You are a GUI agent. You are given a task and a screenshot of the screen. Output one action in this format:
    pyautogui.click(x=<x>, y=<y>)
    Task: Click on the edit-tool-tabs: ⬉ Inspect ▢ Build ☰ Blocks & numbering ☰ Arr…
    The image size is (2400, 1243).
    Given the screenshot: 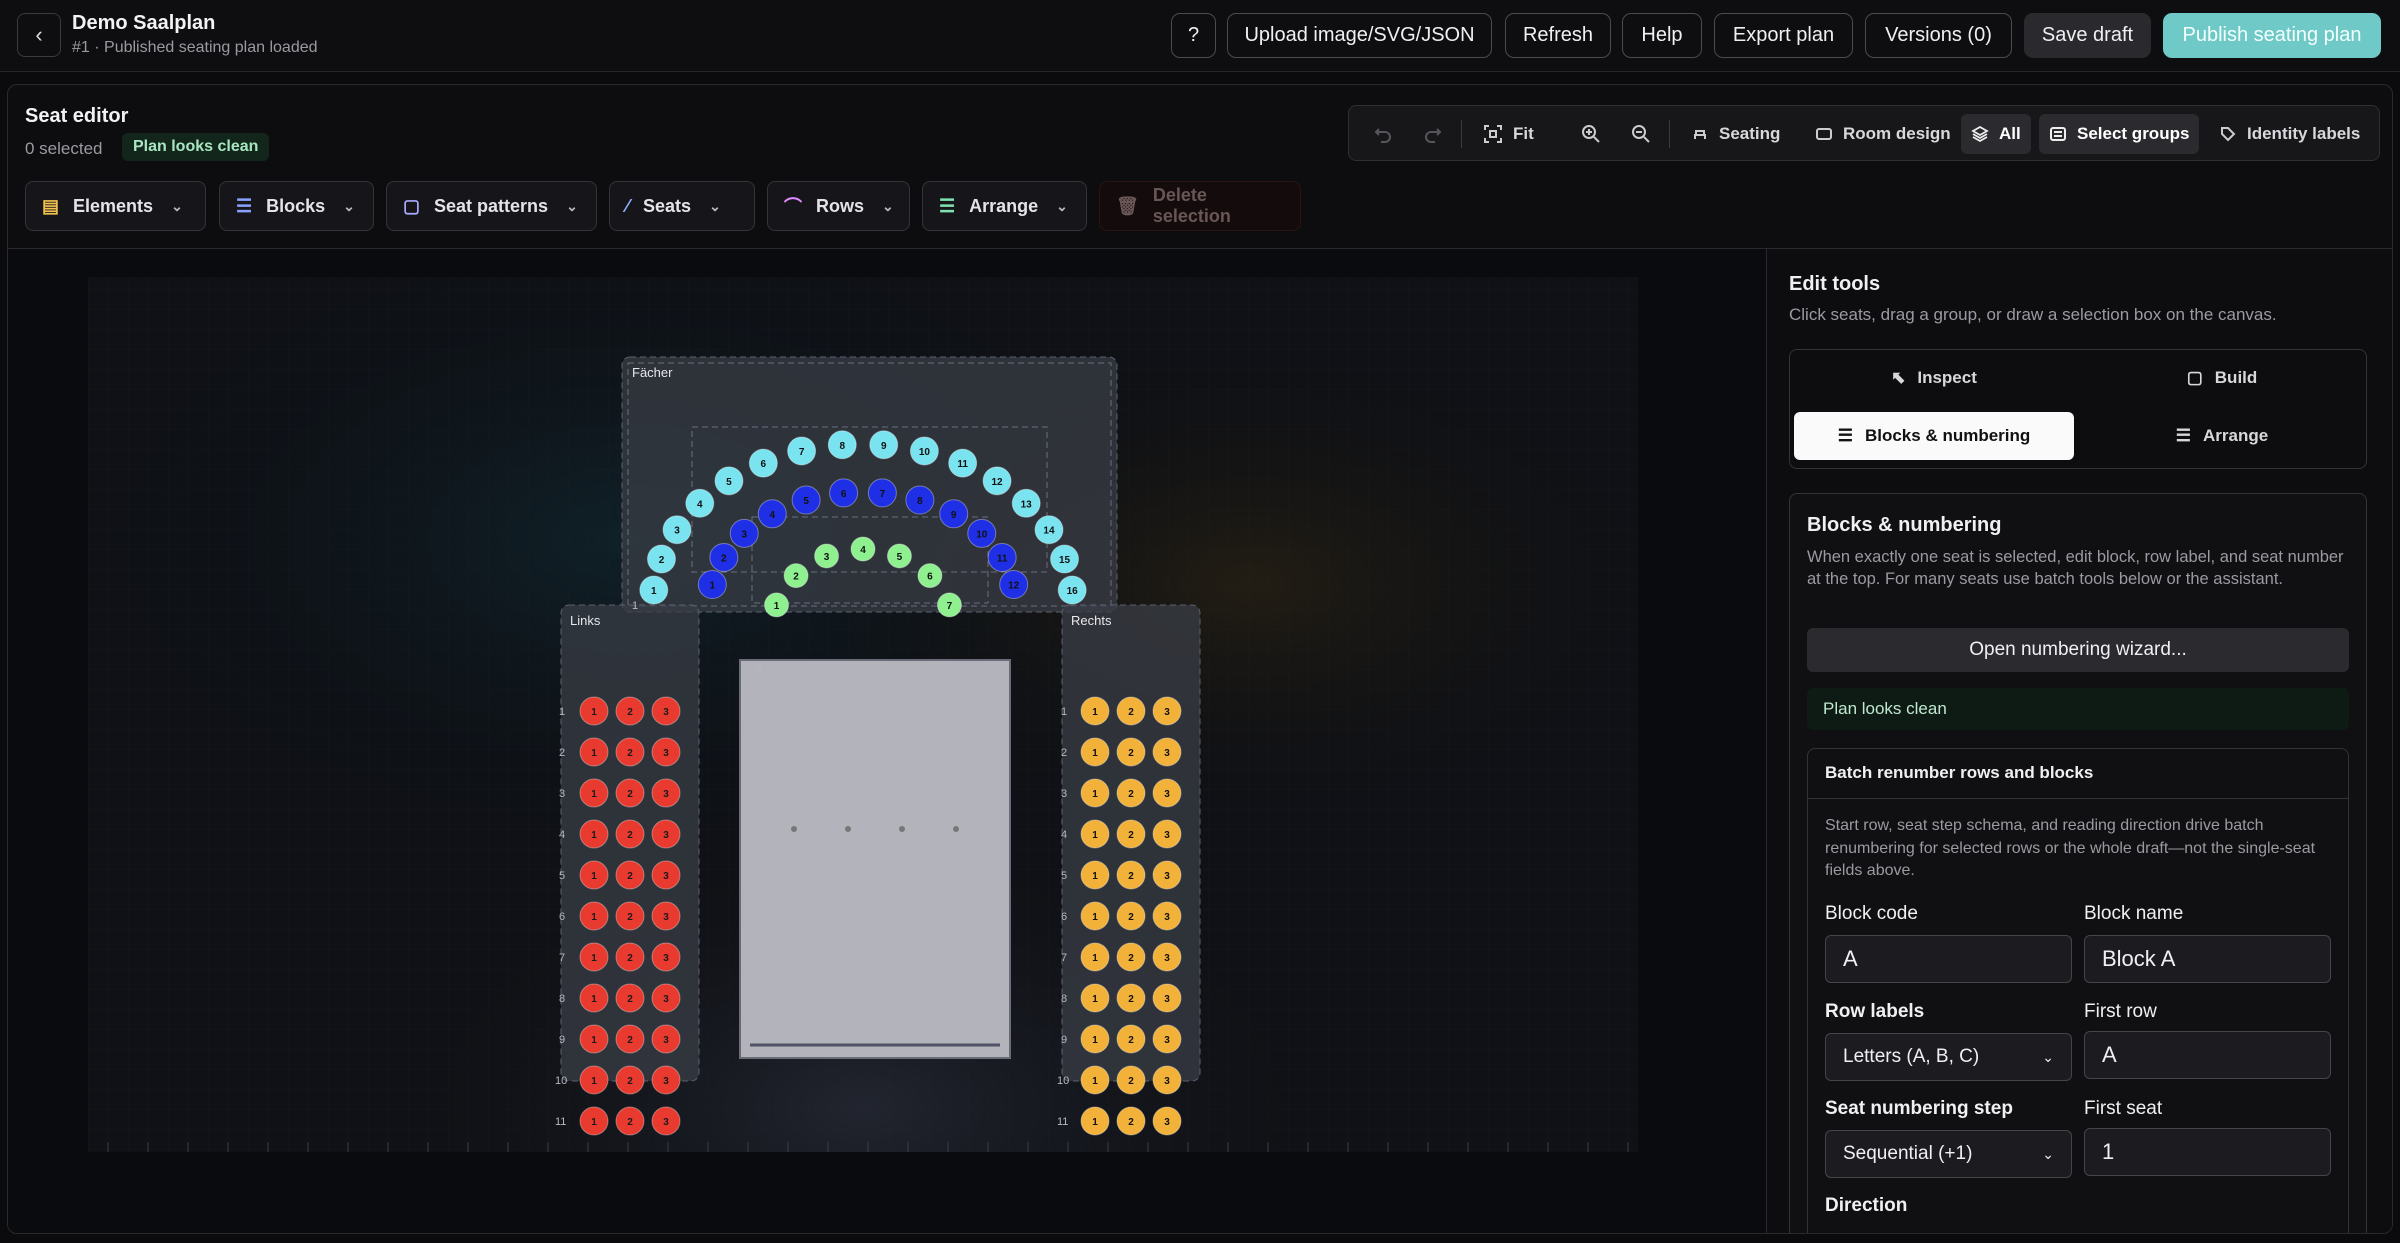 What is the action you would take?
    pyautogui.click(x=2078, y=409)
    